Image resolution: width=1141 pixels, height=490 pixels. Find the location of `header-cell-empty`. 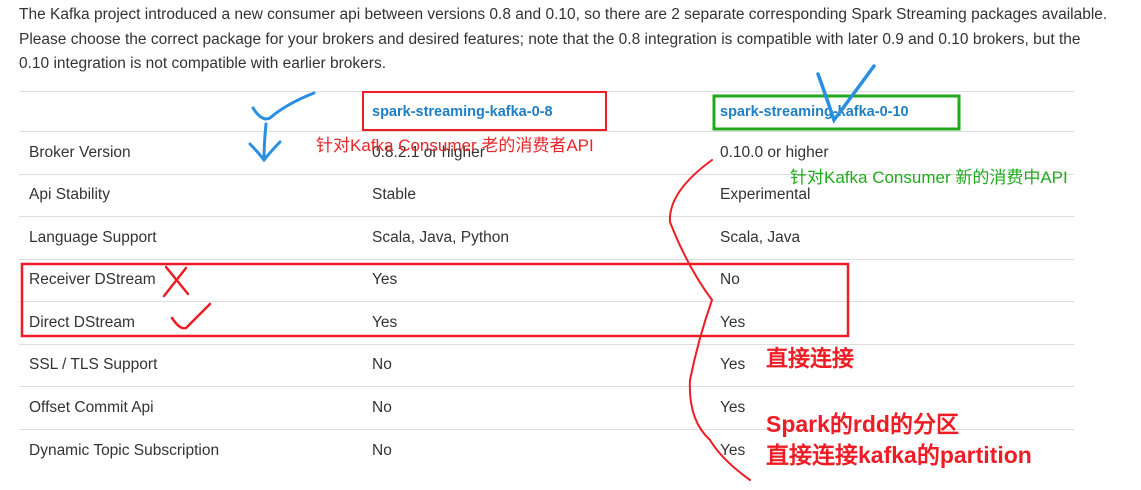

header-cell-empty is located at coordinates (190, 111).